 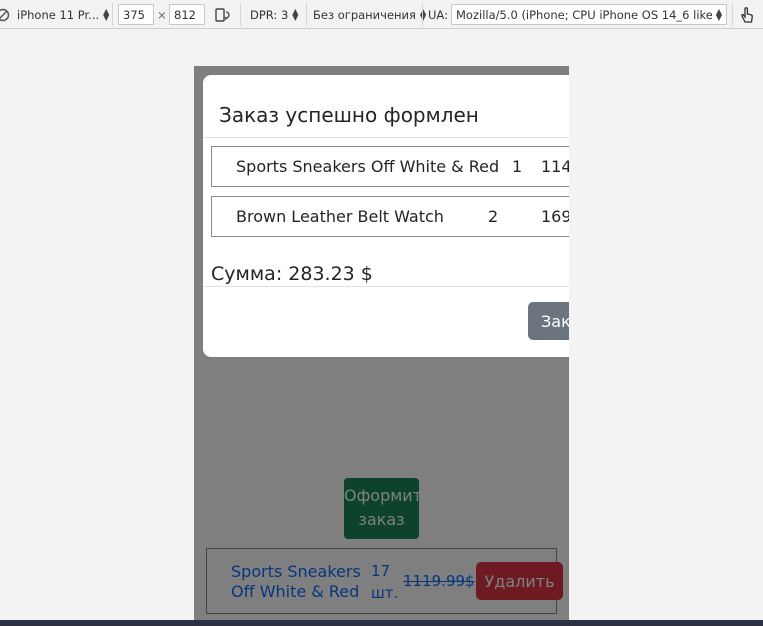 I want to click on modal-header-divider, so click(x=386, y=137).